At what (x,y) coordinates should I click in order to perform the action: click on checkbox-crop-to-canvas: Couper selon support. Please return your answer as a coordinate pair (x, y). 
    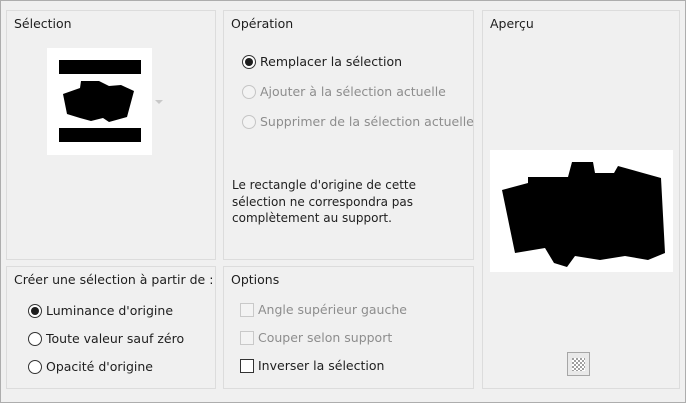
    Looking at the image, I should click on (316, 337).